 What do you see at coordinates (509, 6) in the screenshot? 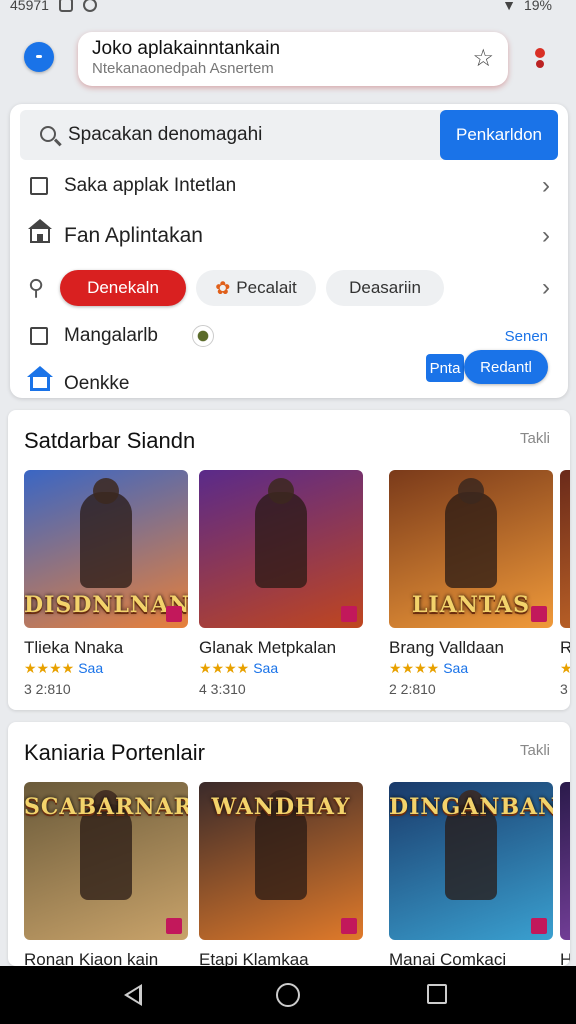
I see `wifi-icon: ▼` at bounding box center [509, 6].